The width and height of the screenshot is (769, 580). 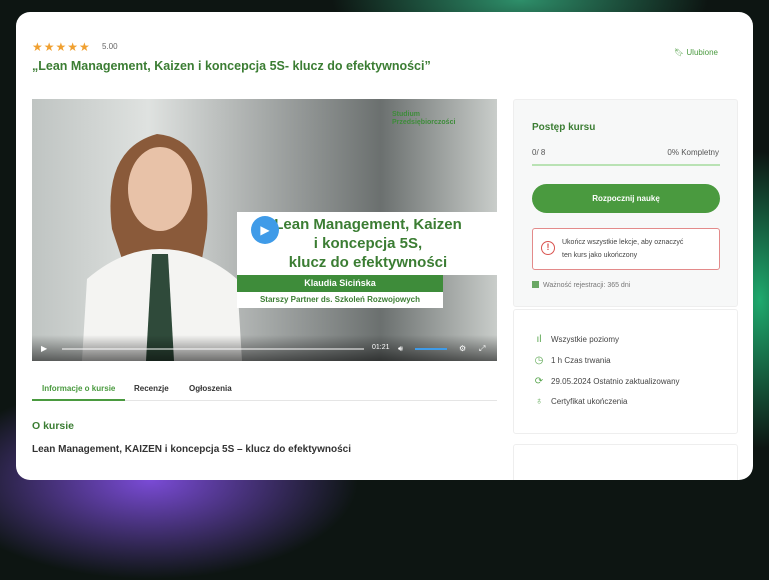 I want to click on presenter-name: Klaudia Sicińska, so click(x=340, y=283).